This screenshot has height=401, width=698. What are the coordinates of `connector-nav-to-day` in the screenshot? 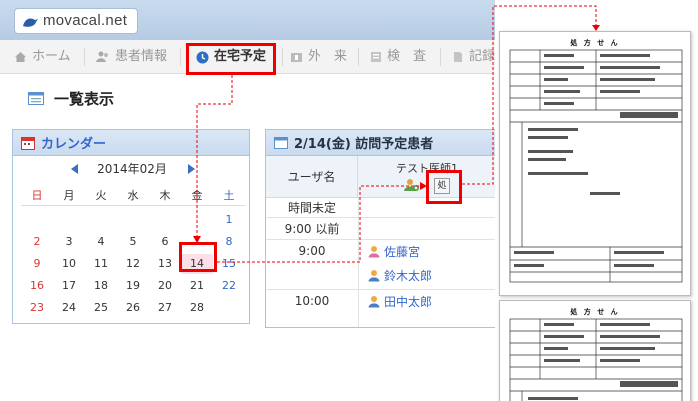 It's located at (214, 156).